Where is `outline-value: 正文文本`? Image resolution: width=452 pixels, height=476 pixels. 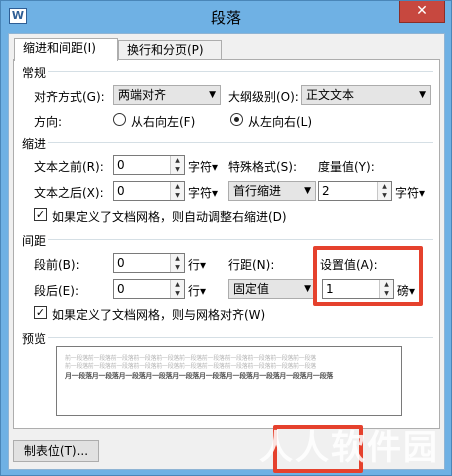
outline-value: 正文文本 is located at coordinates (330, 95).